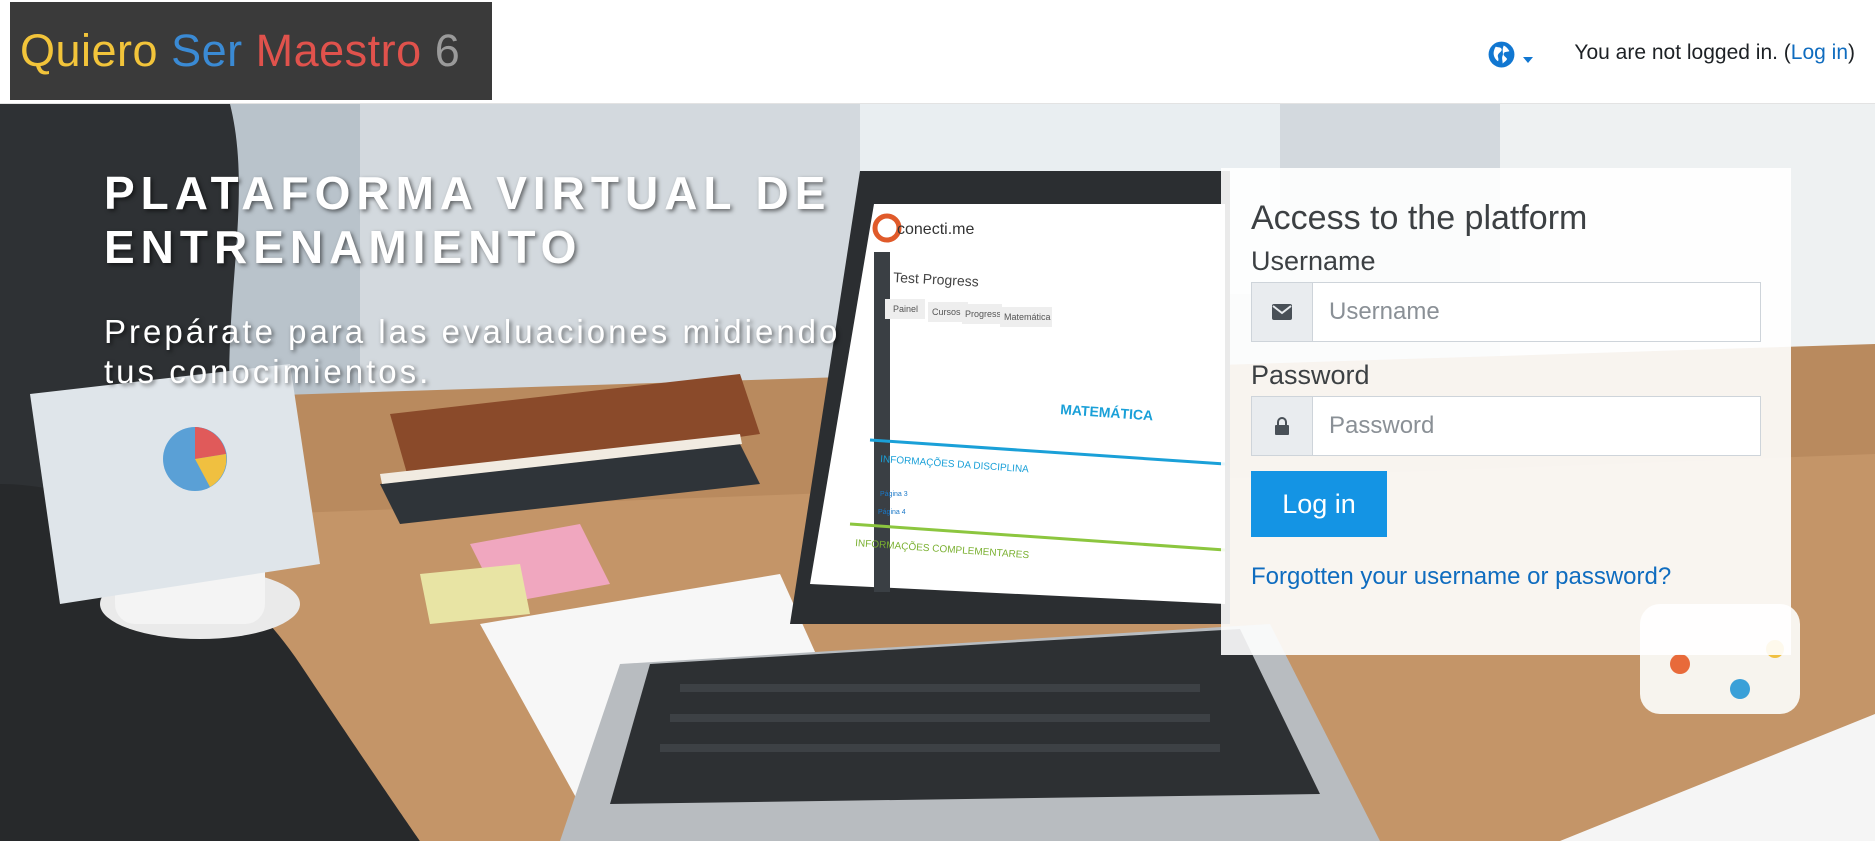  What do you see at coordinates (1319, 504) in the screenshot?
I see `login-submit-button: Log in` at bounding box center [1319, 504].